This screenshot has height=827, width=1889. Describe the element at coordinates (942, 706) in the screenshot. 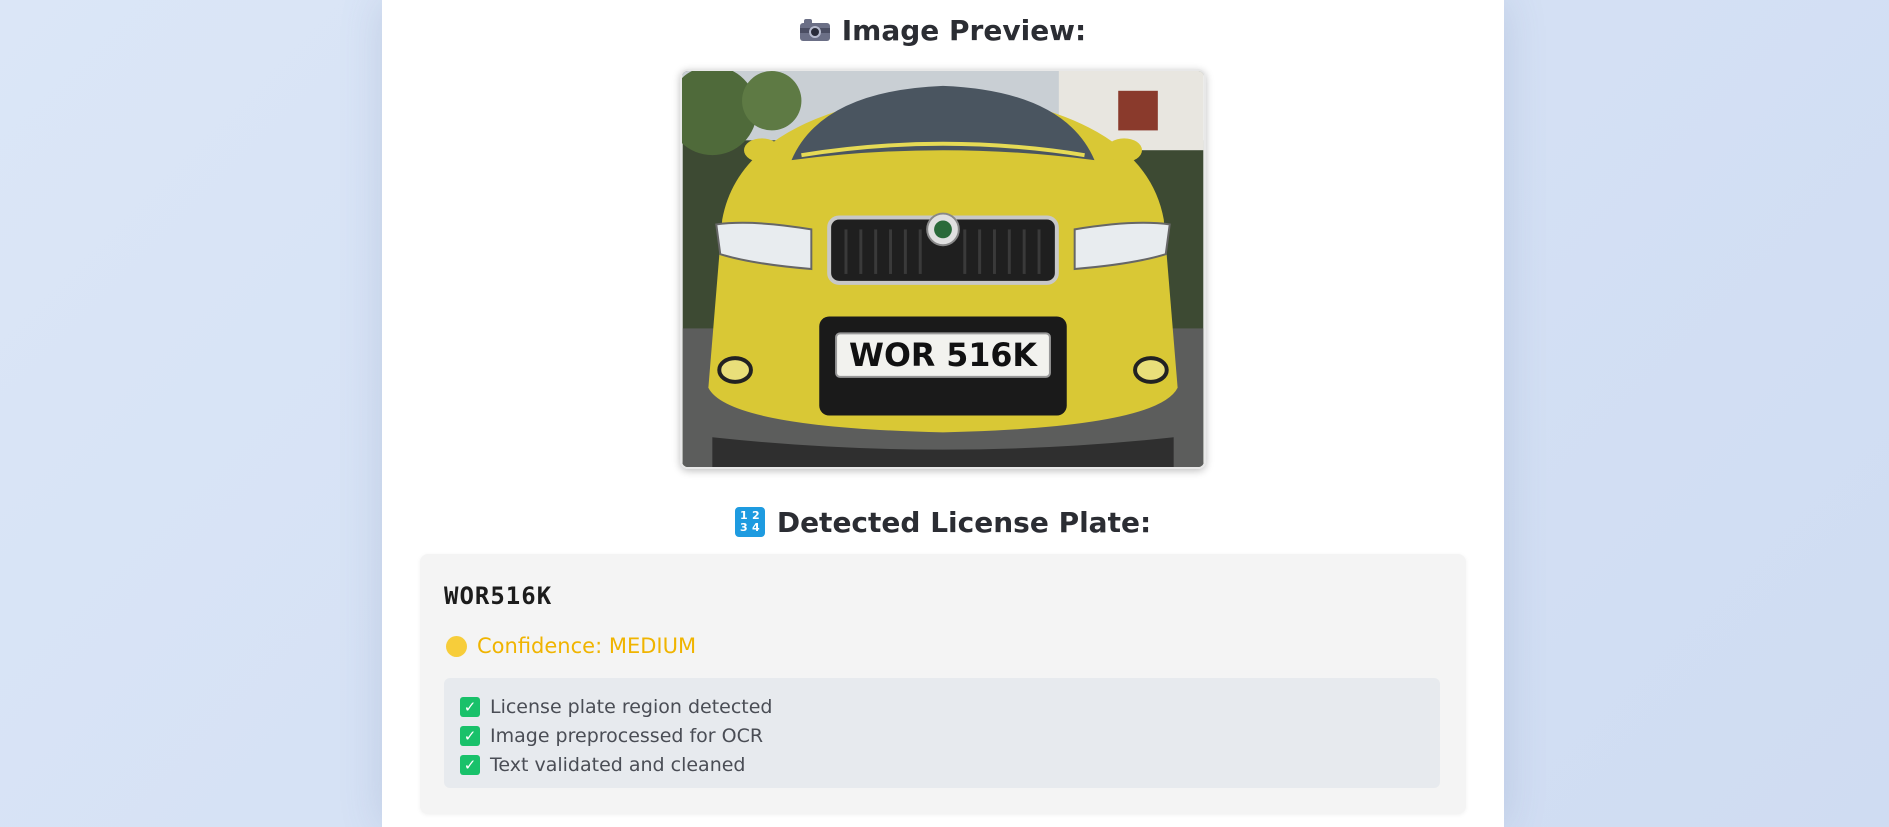

I see `list-item: ✓ License plate region detected` at that location.